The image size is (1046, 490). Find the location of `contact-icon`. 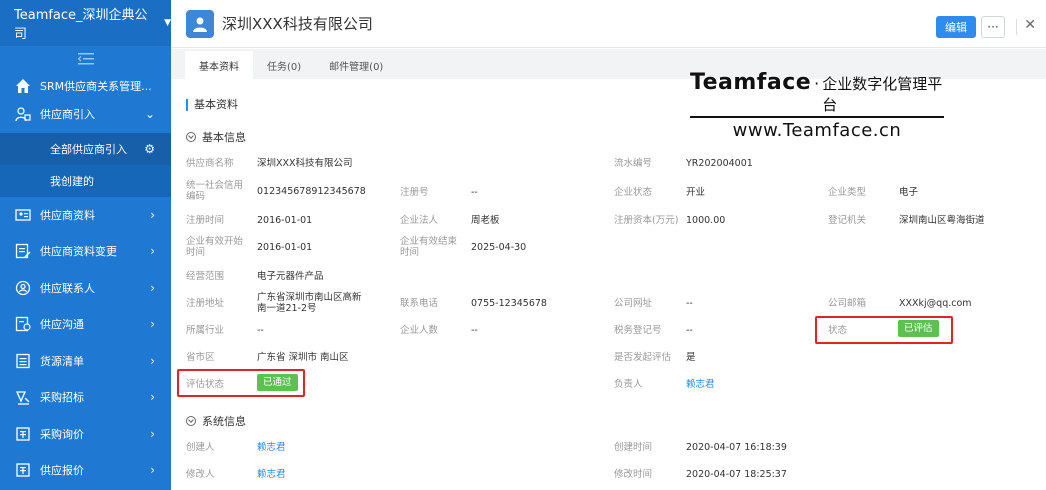

contact-icon is located at coordinates (23, 288).